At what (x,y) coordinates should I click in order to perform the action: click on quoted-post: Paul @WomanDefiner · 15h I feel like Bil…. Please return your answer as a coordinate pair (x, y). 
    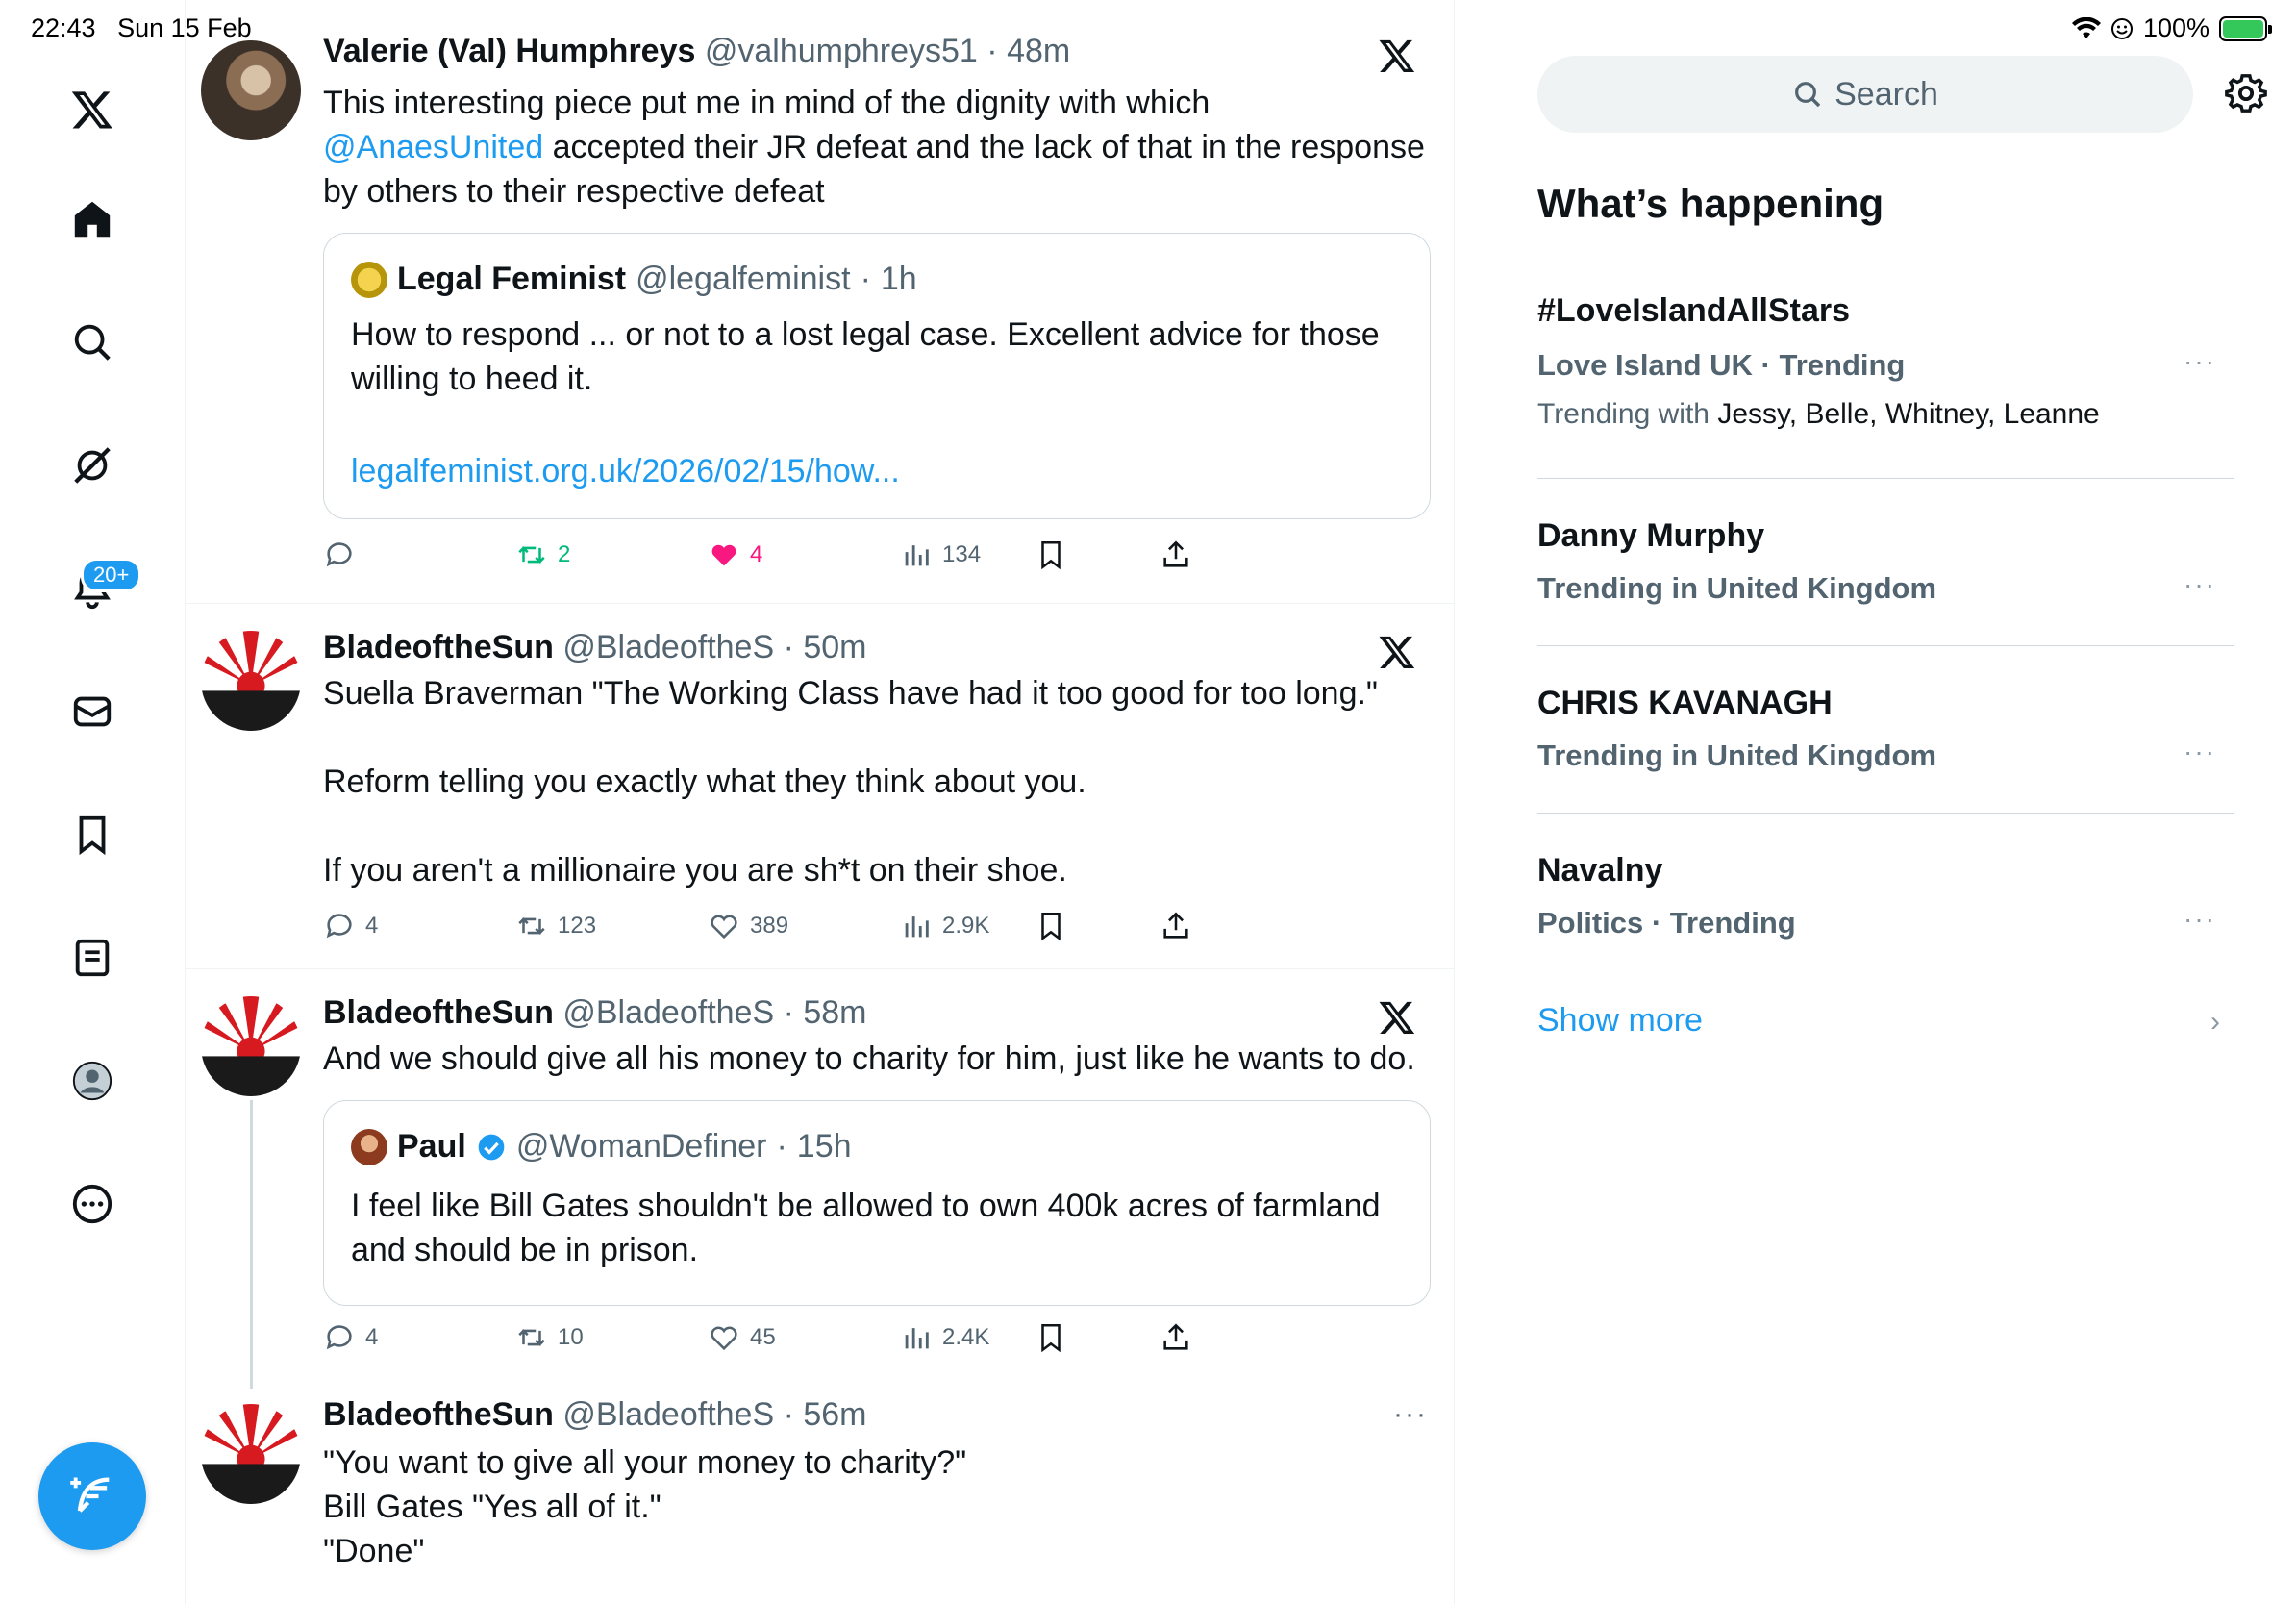
    Looking at the image, I should click on (877, 1203).